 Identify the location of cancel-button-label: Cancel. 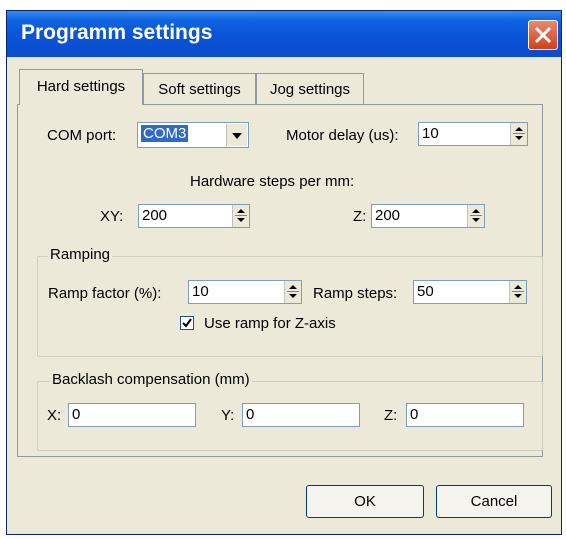
(494, 501).